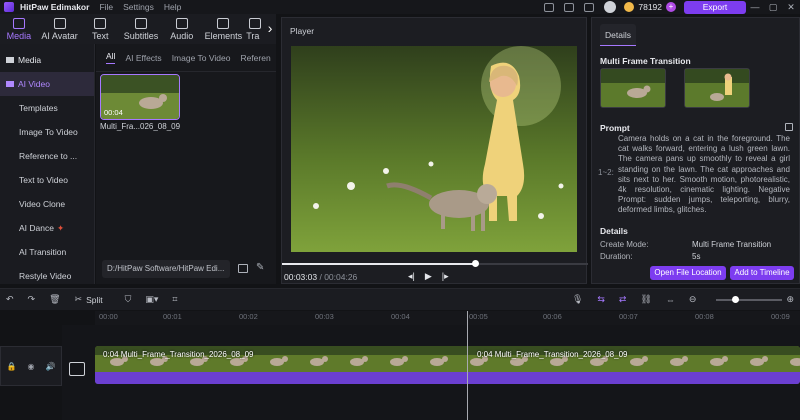 The height and width of the screenshot is (420, 800). I want to click on sidebar-item-video-clone: Video Clone, so click(47, 204).